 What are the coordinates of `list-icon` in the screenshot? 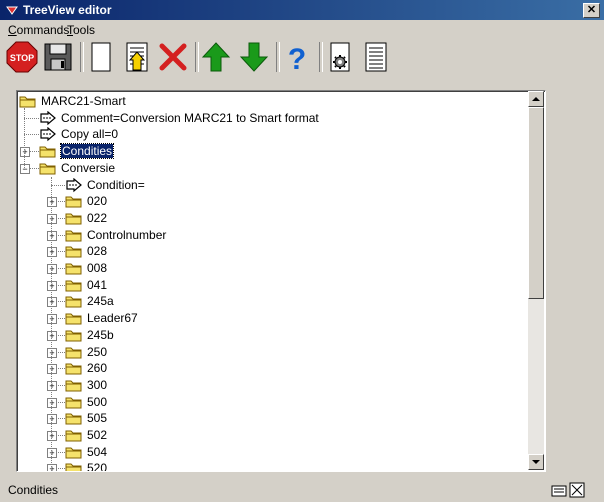 It's located at (376, 57).